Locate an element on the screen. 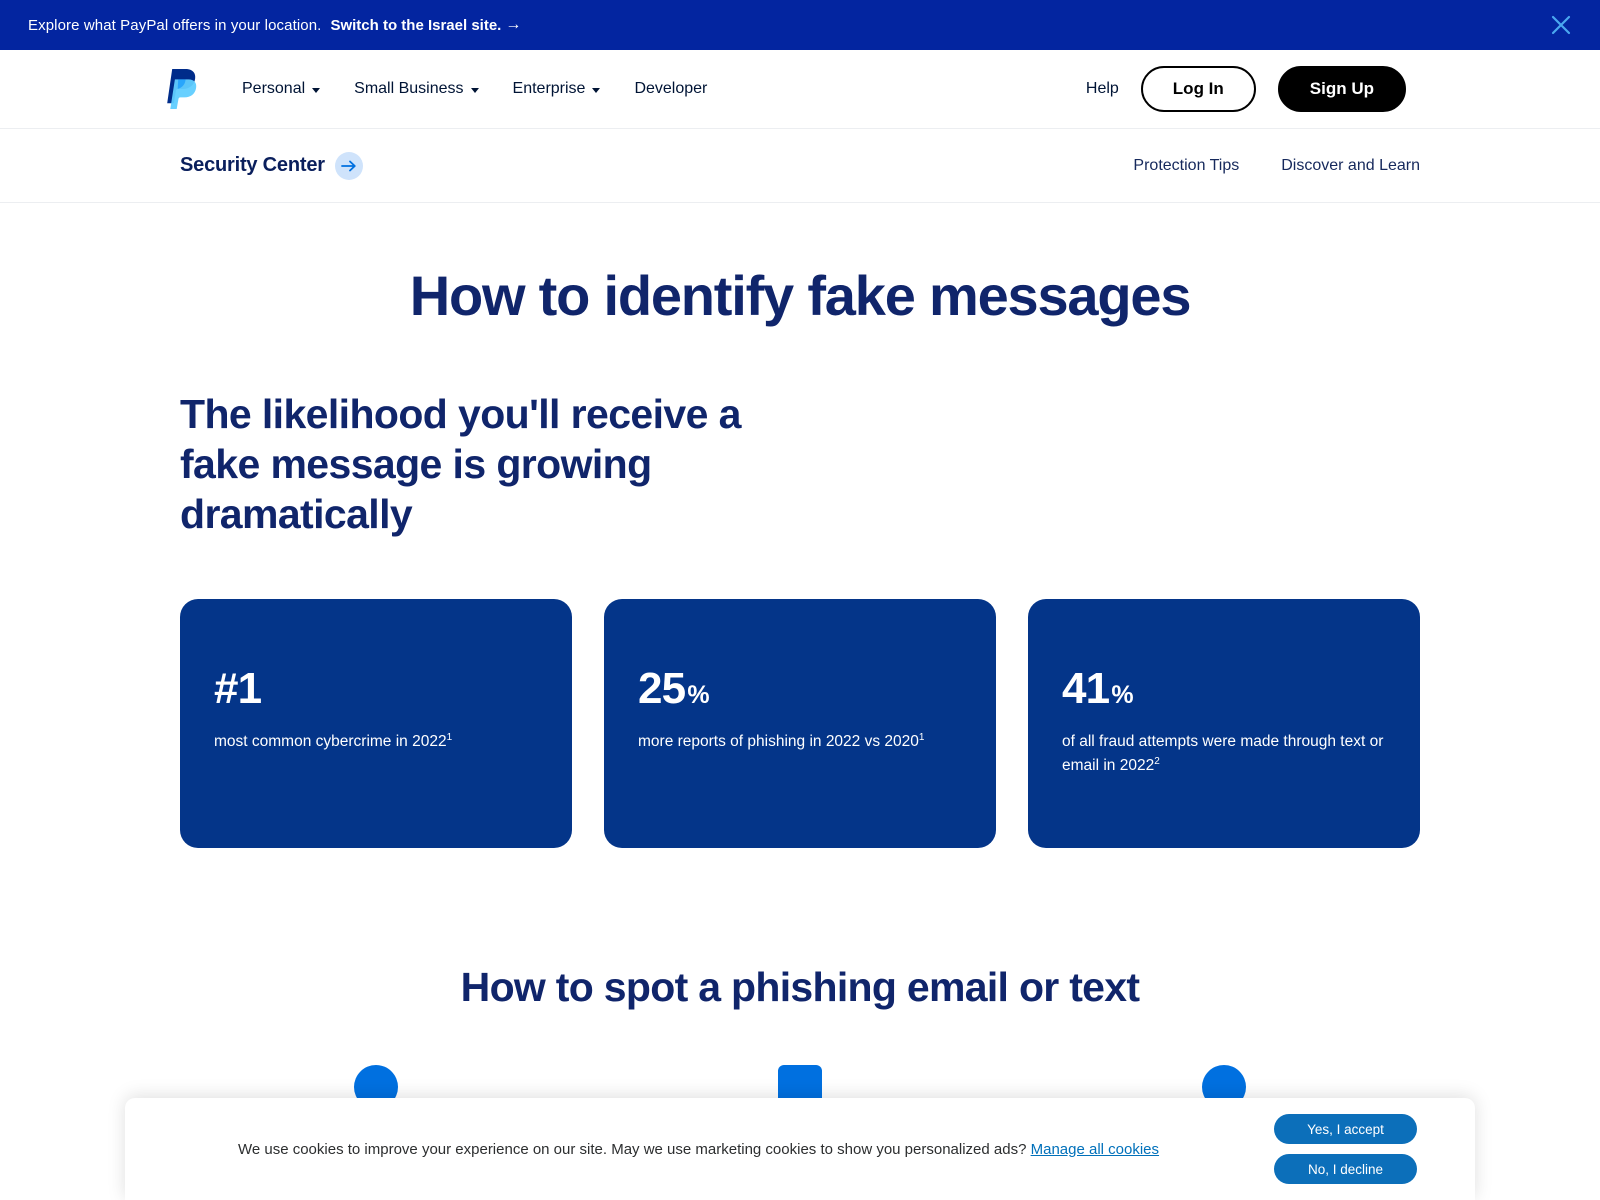 This screenshot has width=1600, height=1200. manage-all-cookies-link: Manage all cookies is located at coordinates (1095, 1149).